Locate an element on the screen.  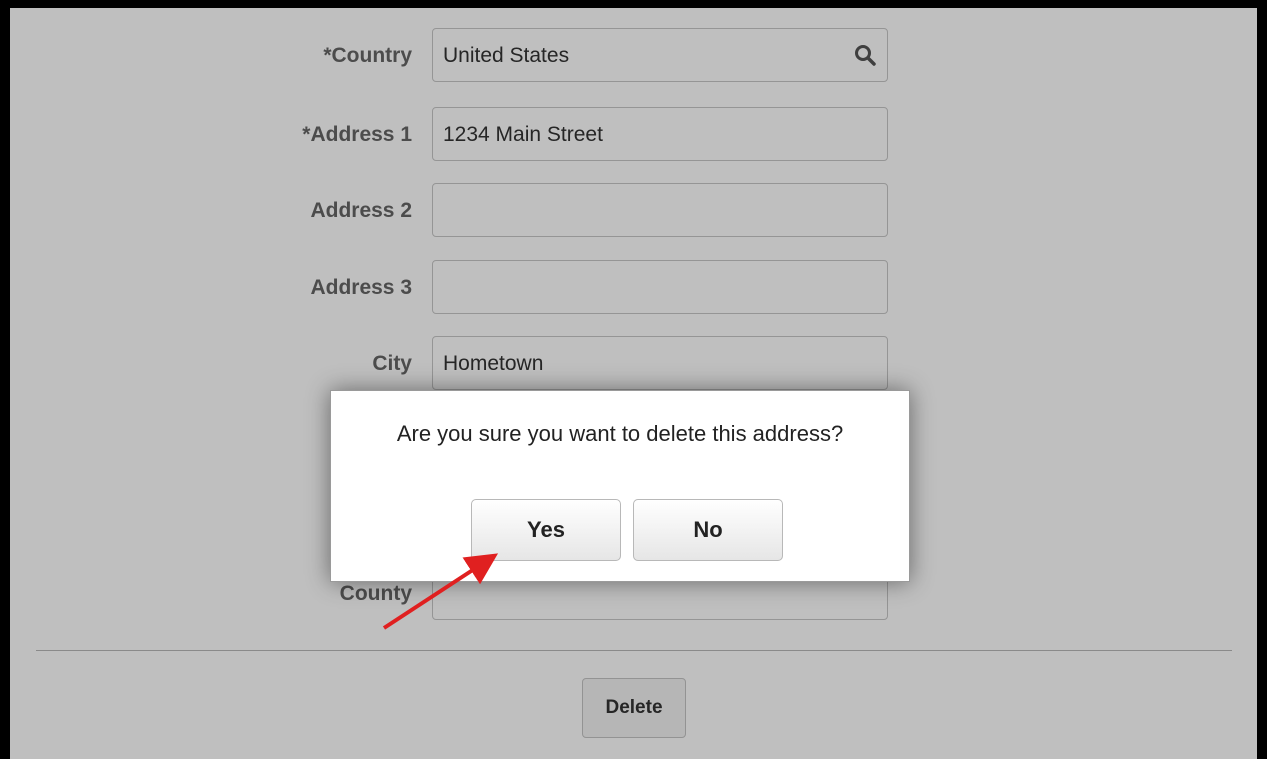
no-button: No is located at coordinates (708, 530).